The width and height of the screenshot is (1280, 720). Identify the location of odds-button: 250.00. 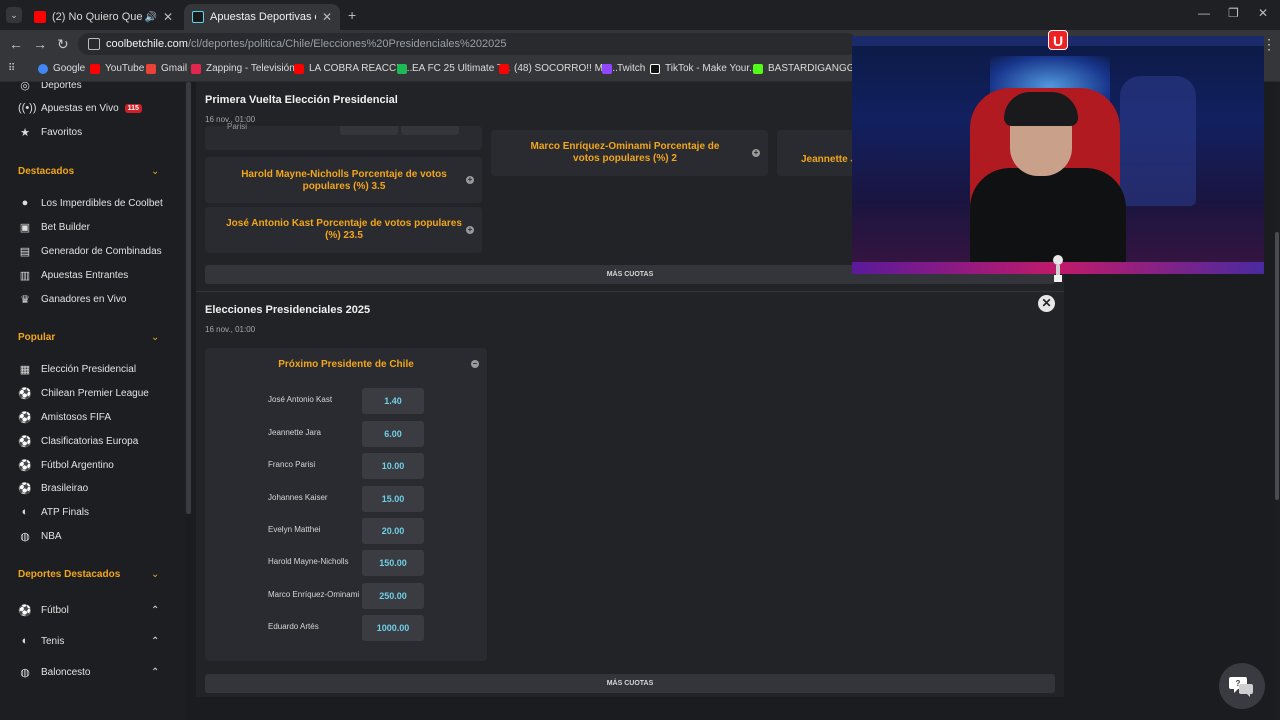
(393, 596).